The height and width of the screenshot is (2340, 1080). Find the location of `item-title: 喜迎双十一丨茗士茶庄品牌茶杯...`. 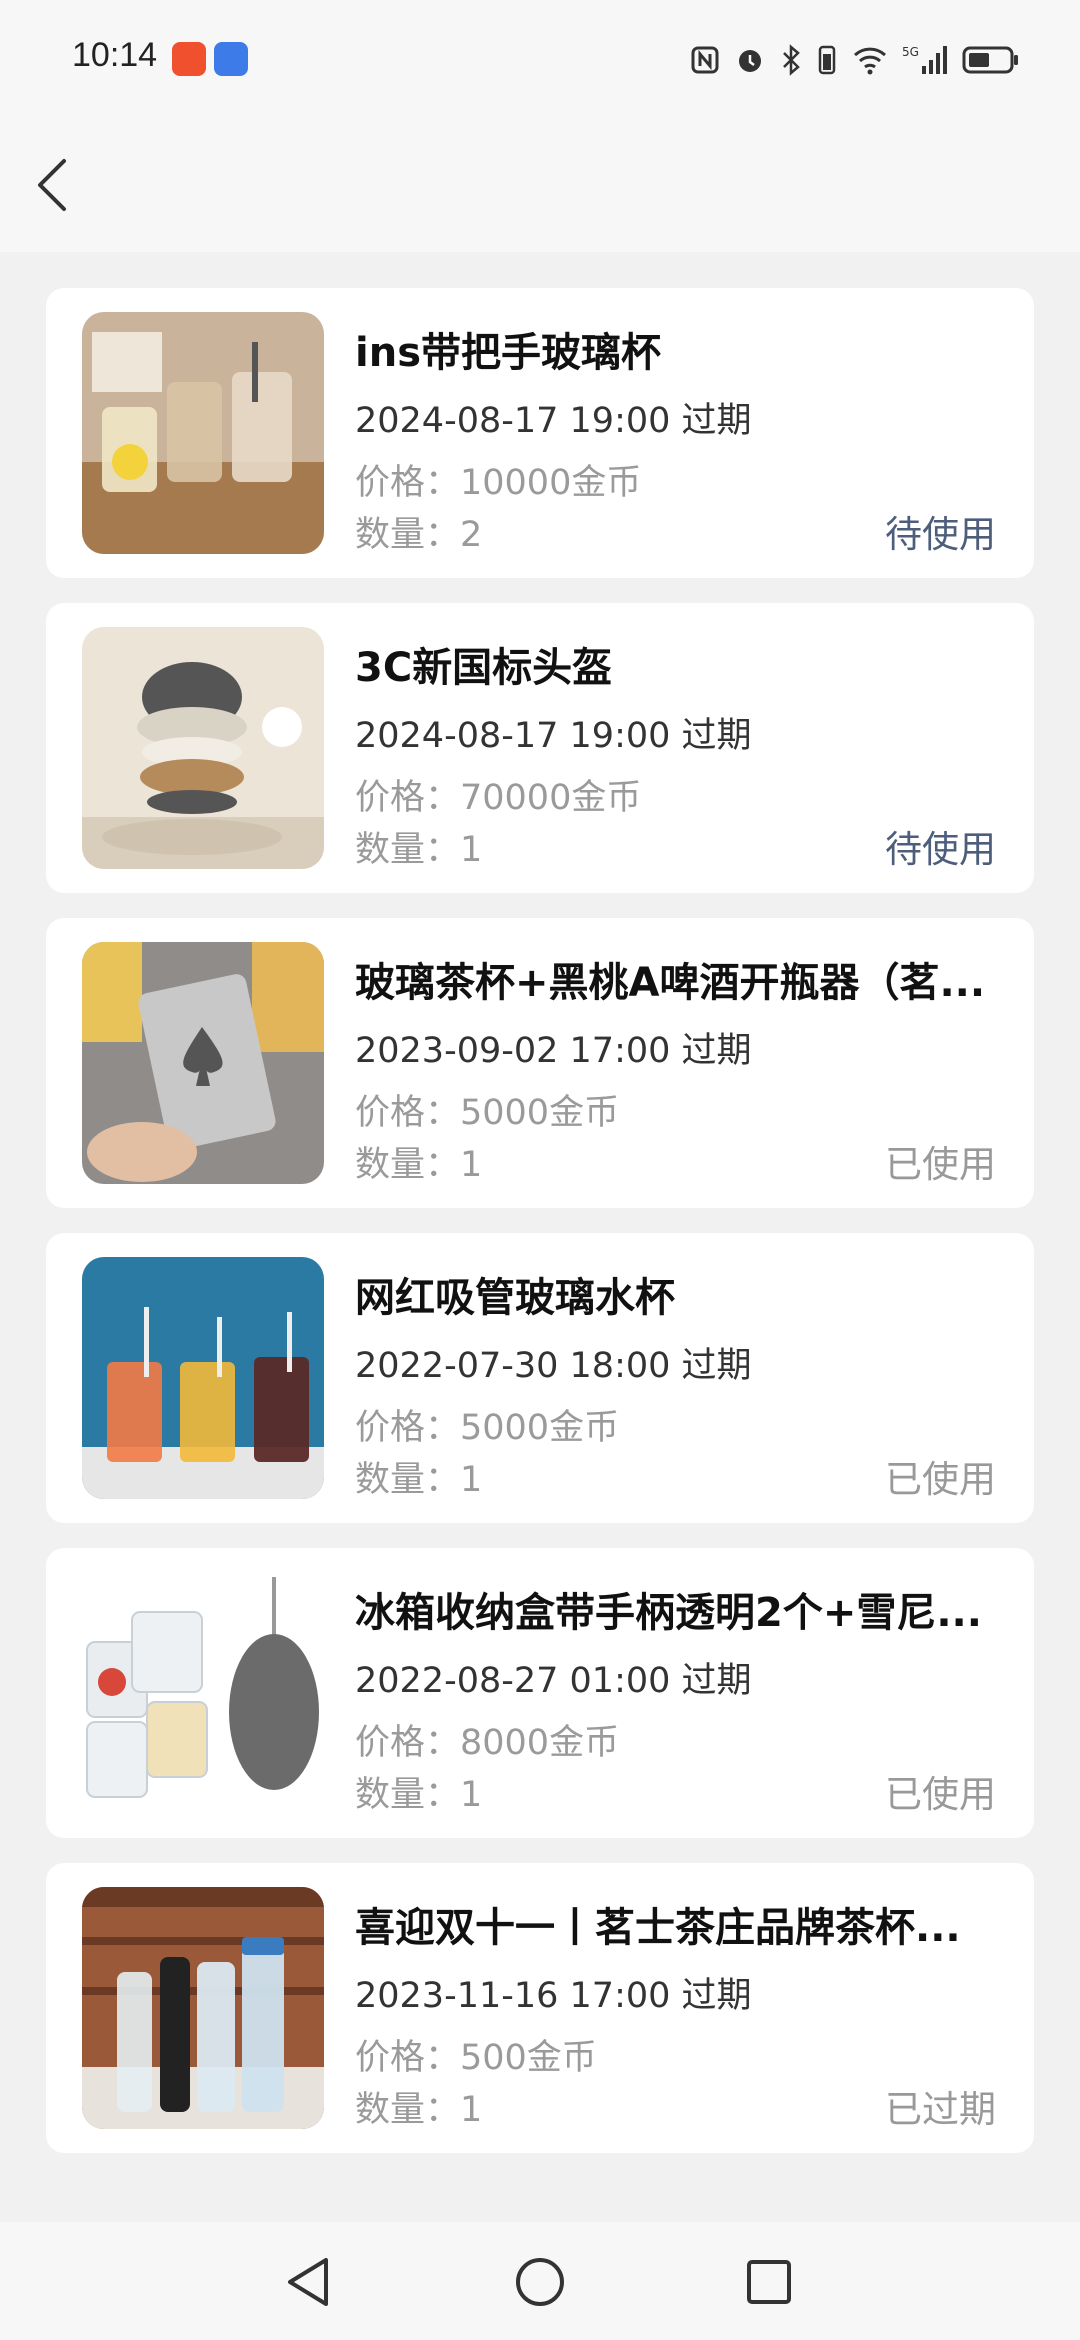

item-title: 喜迎双十一丨茗士茶庄品牌茶杯... is located at coordinates (658, 1928).